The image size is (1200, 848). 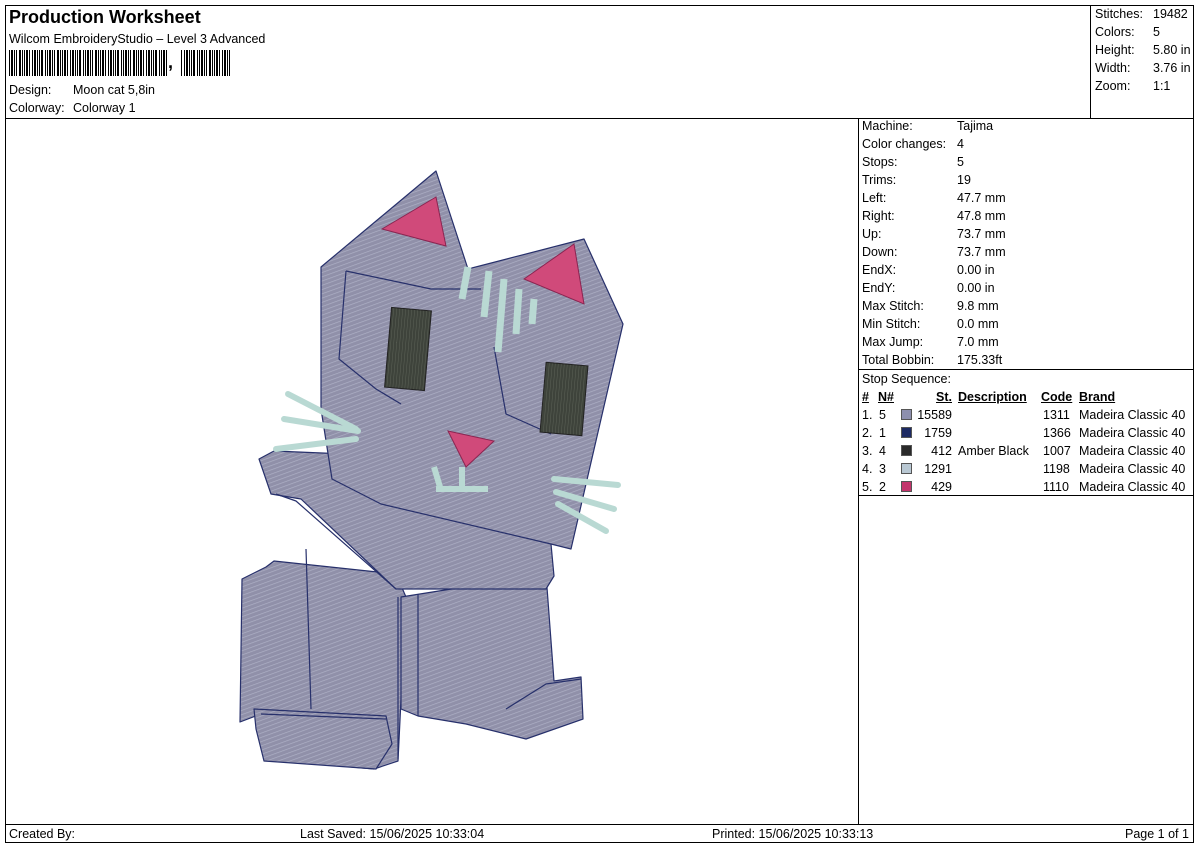 I want to click on info-value: 9.8 mm, so click(x=978, y=306).